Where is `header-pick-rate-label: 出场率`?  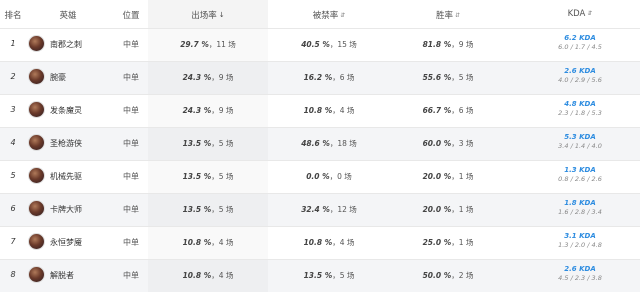
header-pick-rate-label: 出场率 is located at coordinates (204, 16).